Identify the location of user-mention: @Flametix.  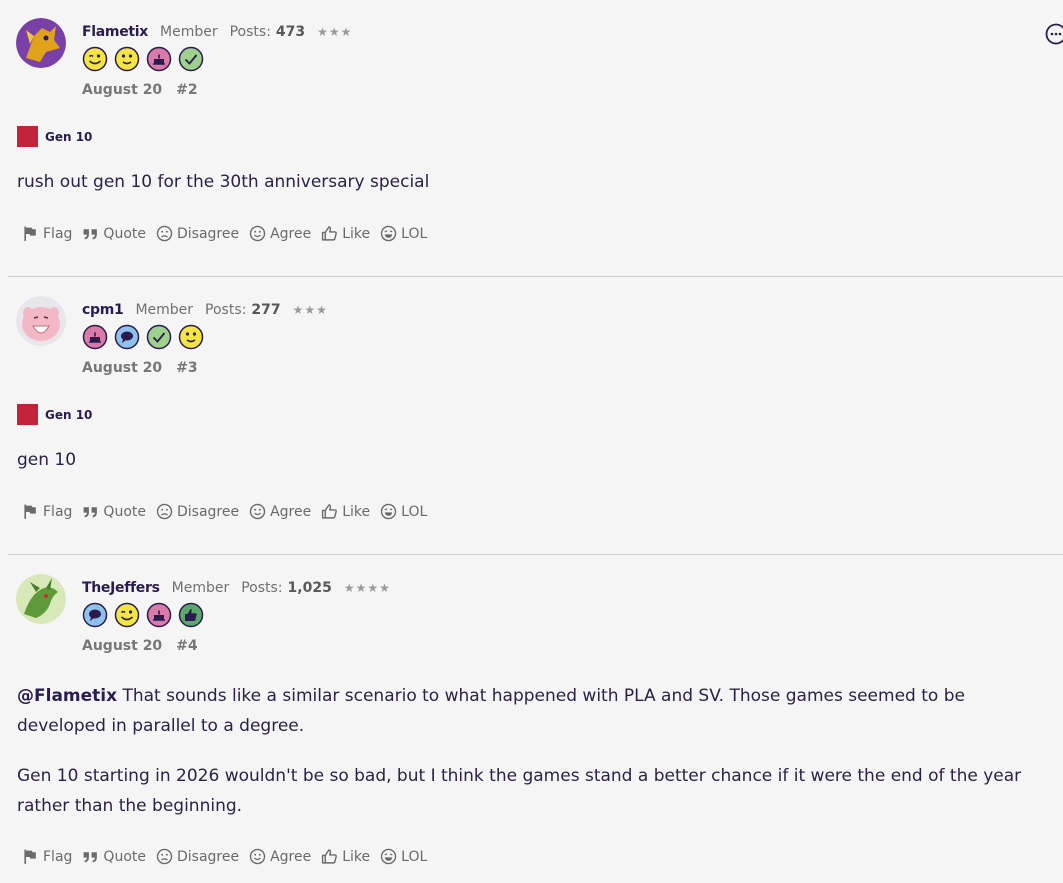
(67, 696).